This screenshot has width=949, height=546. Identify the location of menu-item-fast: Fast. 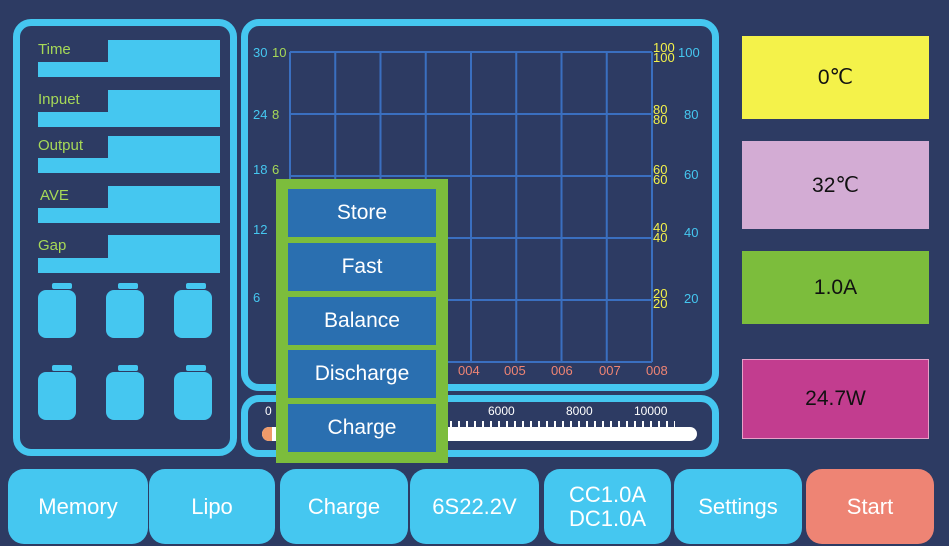
(362, 267).